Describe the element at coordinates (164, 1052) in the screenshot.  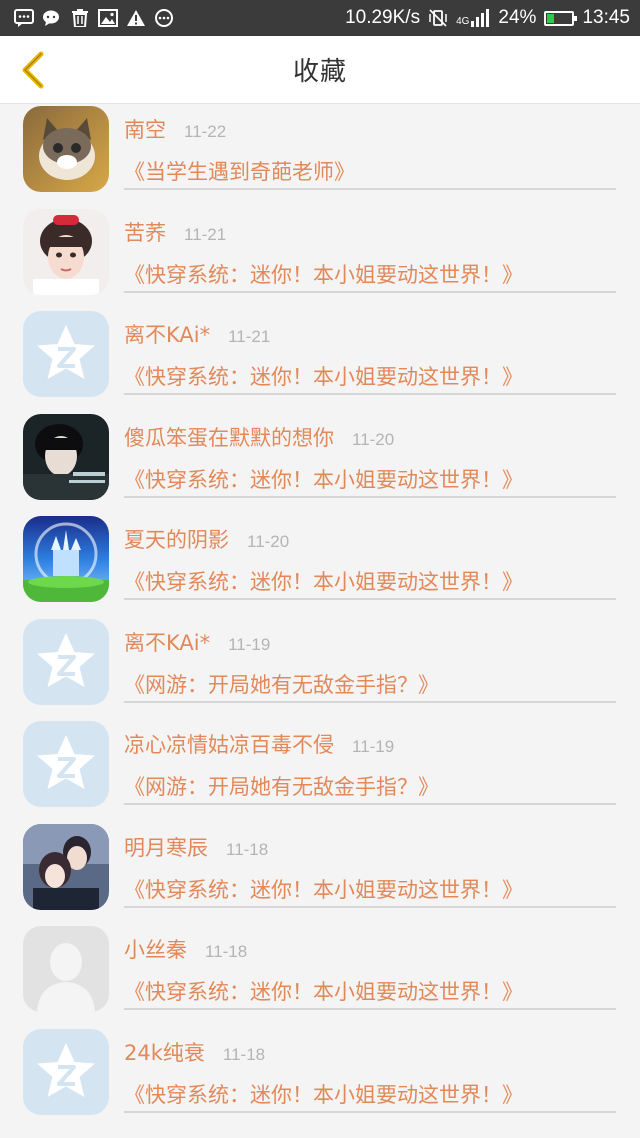
I see `user-name: 24k纯衰` at that location.